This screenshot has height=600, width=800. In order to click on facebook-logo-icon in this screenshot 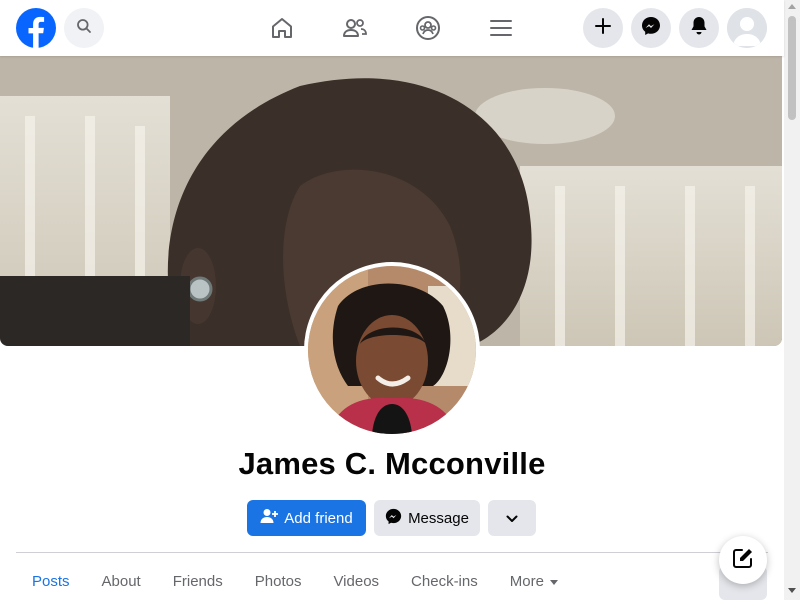, I will do `click(36, 28)`.